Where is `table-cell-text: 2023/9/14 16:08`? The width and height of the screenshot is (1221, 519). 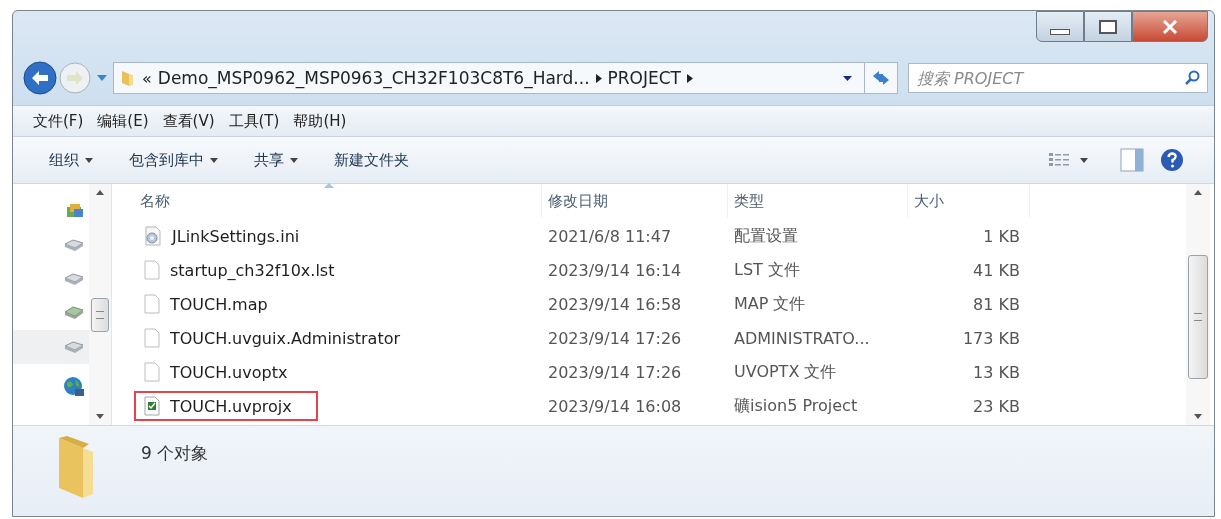 table-cell-text: 2023/9/14 16:08 is located at coordinates (615, 406).